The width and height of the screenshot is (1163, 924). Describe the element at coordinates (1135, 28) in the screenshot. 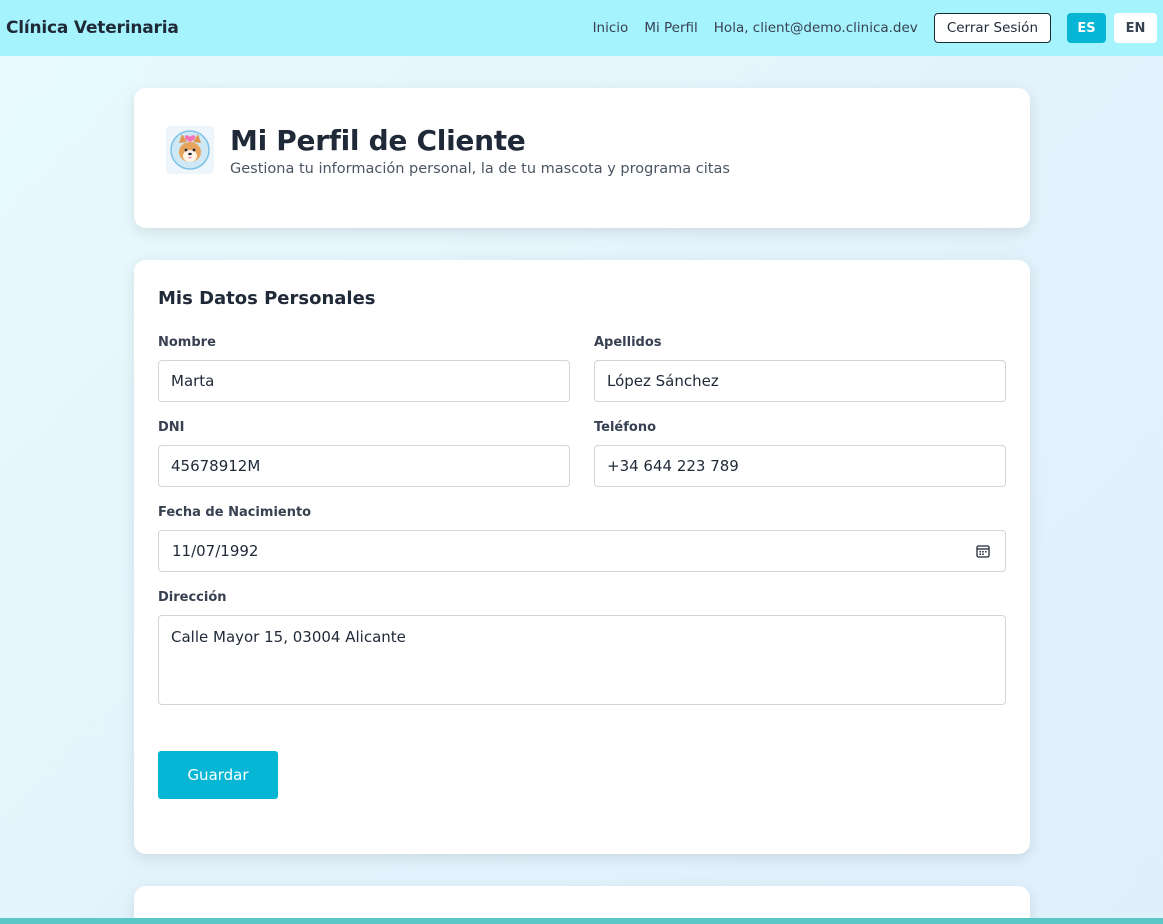

I see `lang-en-button: EN` at that location.